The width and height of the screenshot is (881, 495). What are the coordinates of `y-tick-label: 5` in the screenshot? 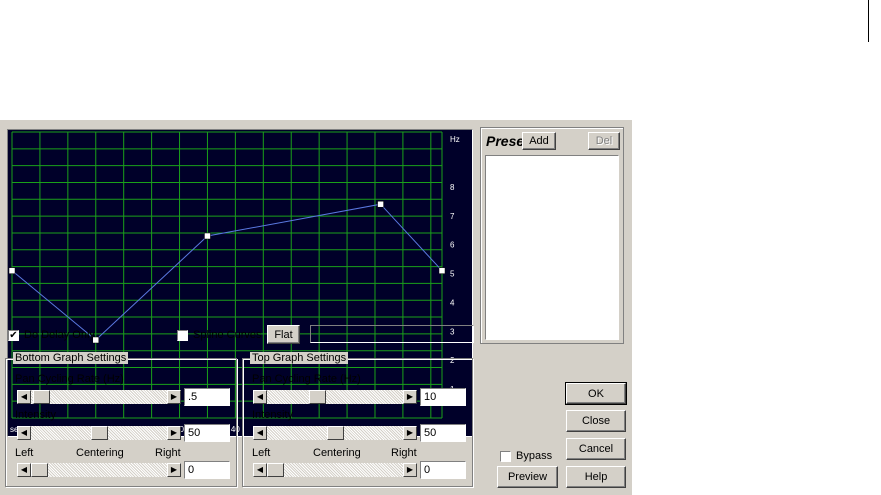 It's located at (452, 274).